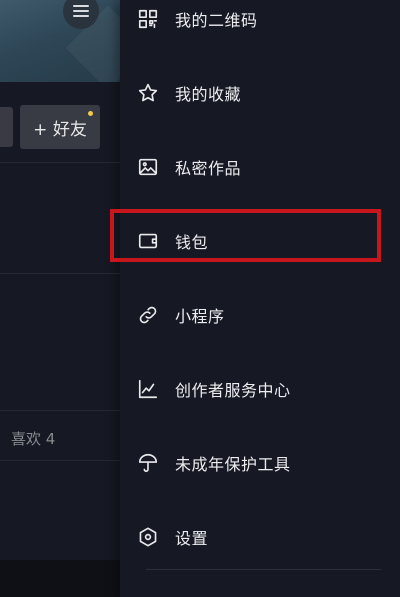 This screenshot has height=597, width=400. I want to click on menu-item-label: 我的二维码, so click(216, 20).